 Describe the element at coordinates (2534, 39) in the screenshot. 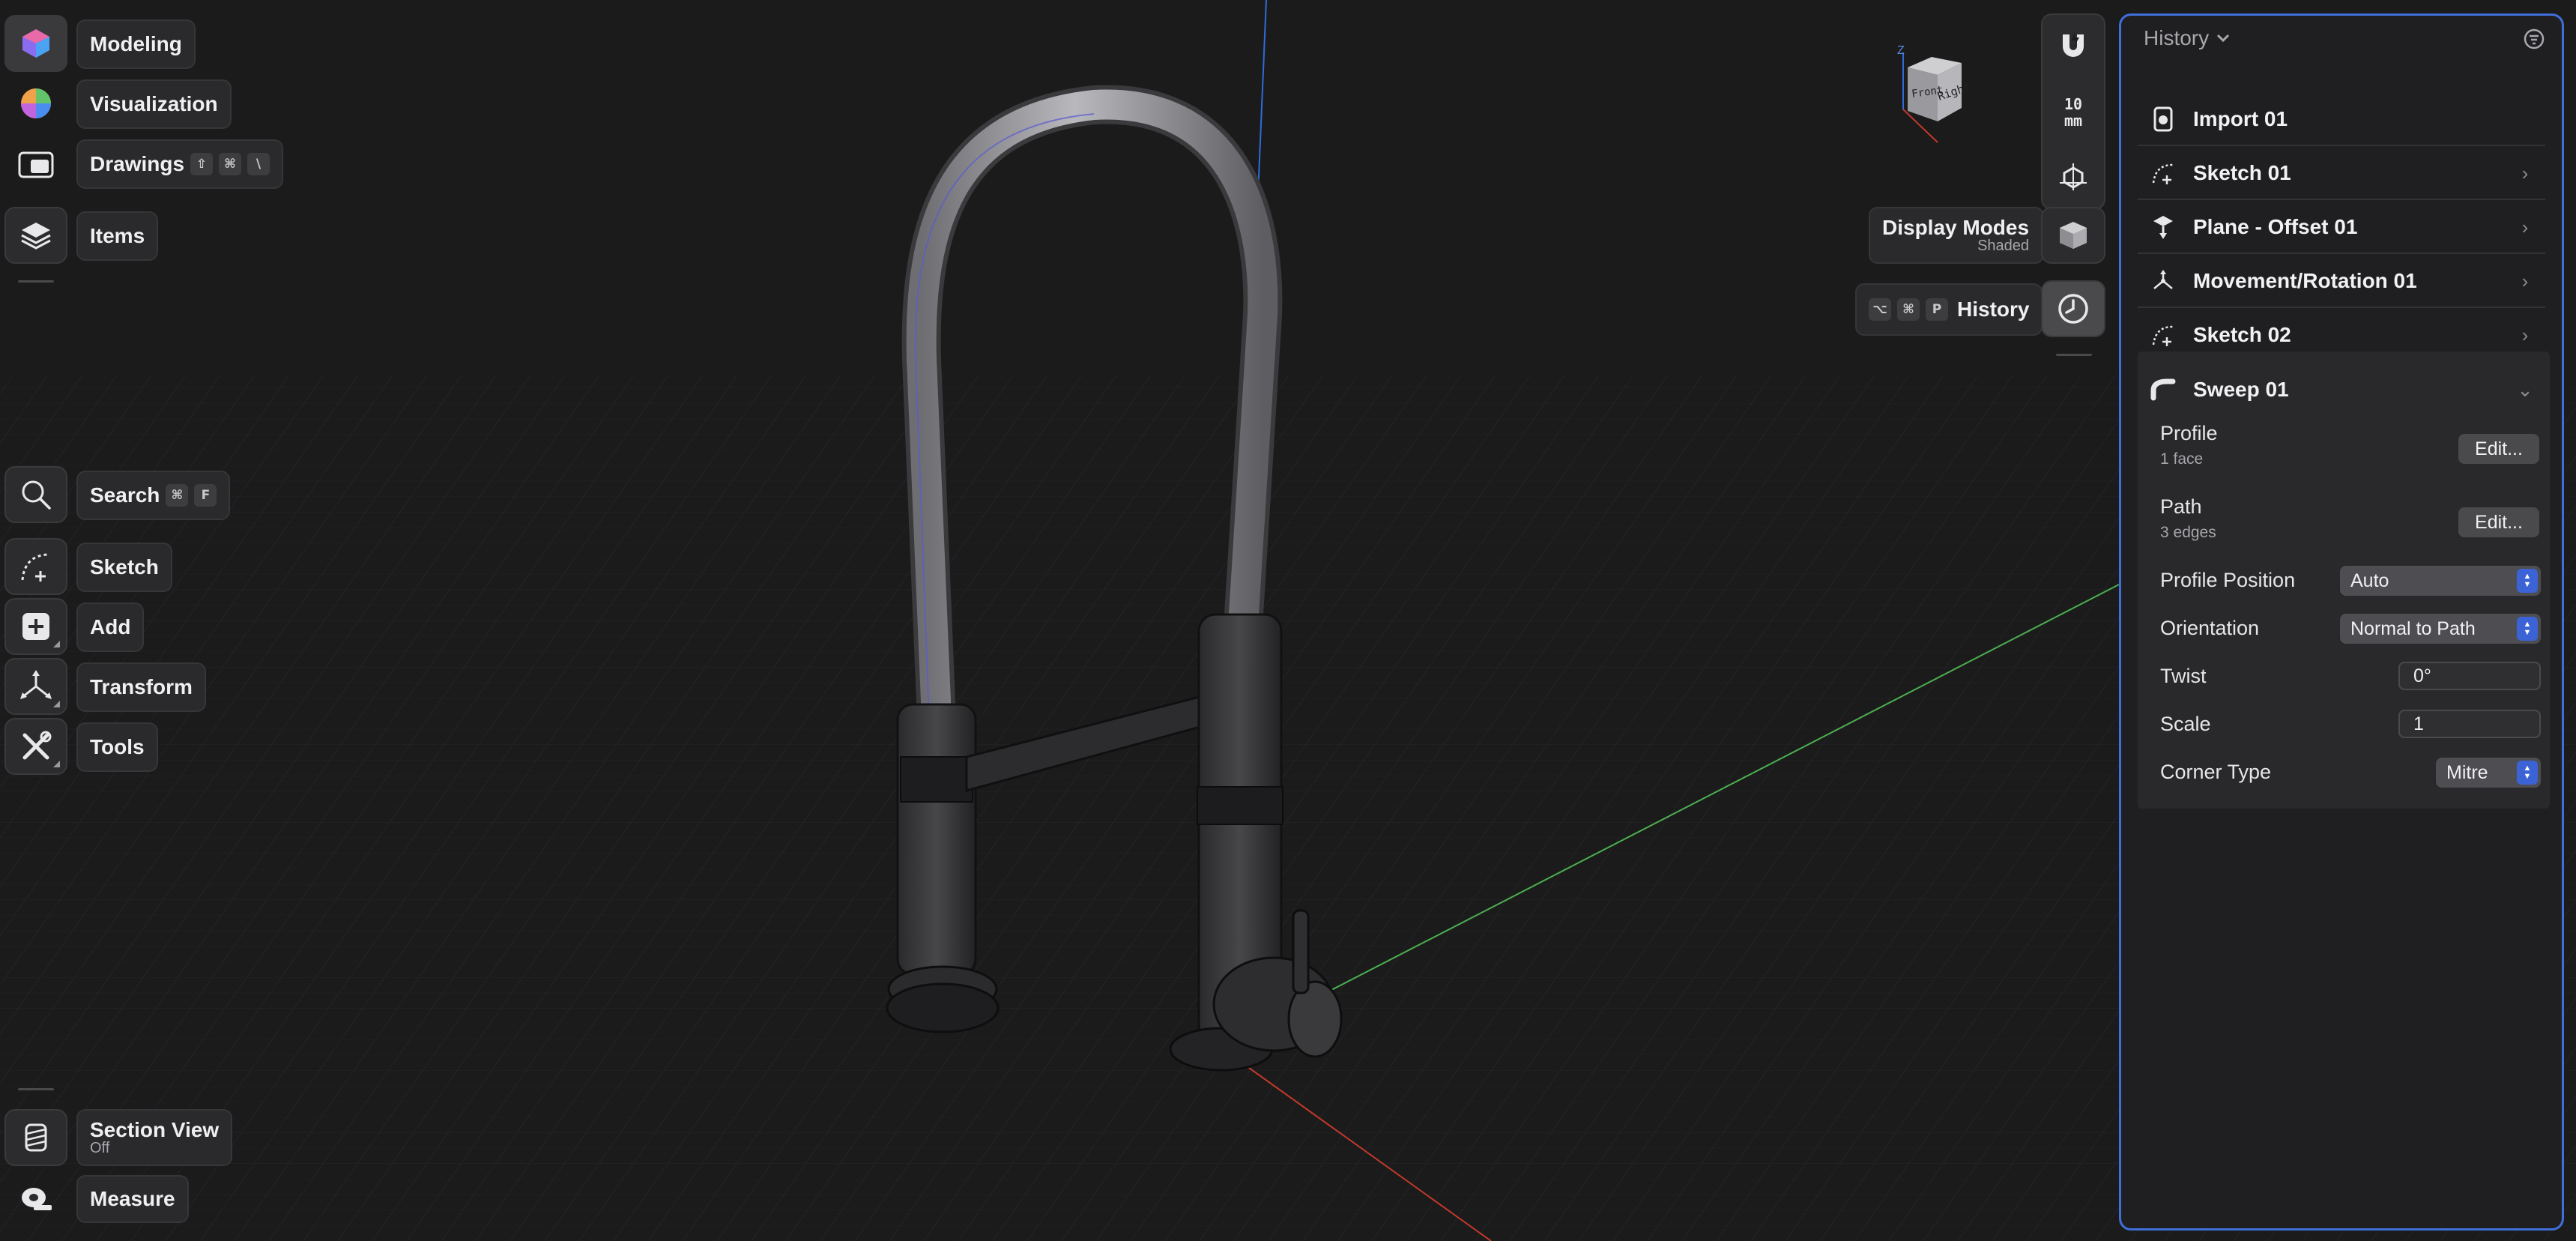

I see `filter-menu-icon` at that location.